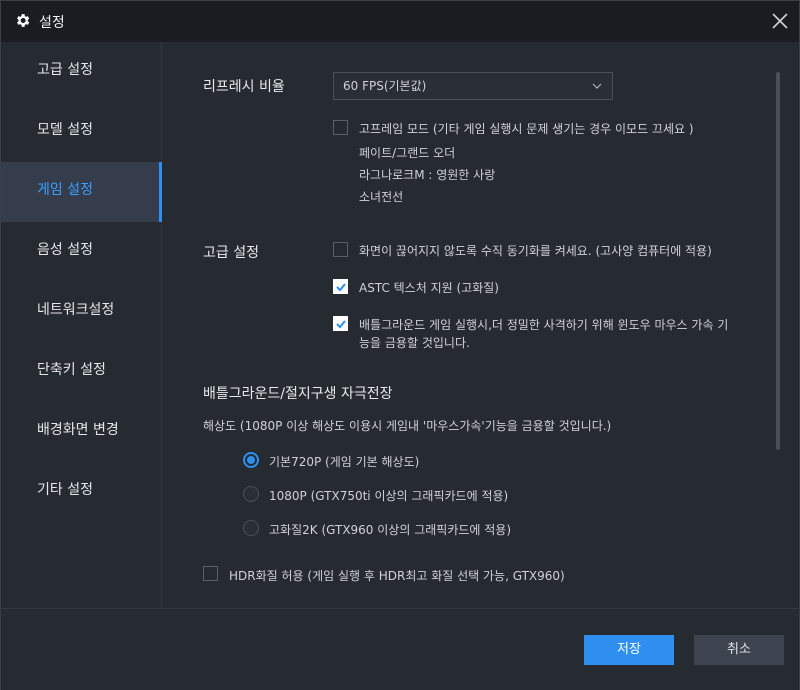 The height and width of the screenshot is (690, 800). What do you see at coordinates (429, 288) in the screenshot?
I see `astc-label: ASTC 텍스처 지원 (고화질)` at bounding box center [429, 288].